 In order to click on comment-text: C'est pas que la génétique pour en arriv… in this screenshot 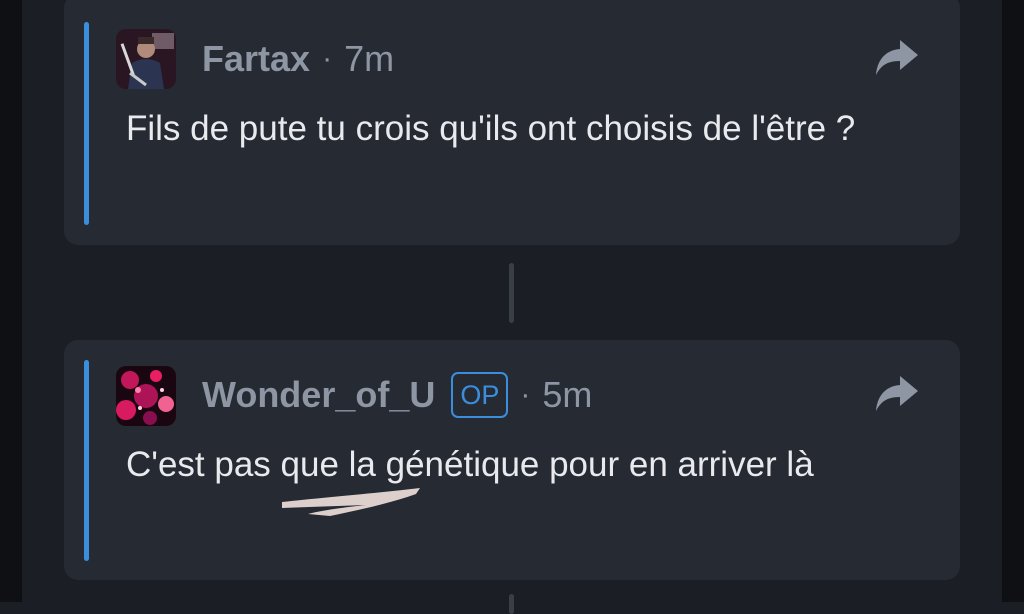, I will do `click(470, 464)`.